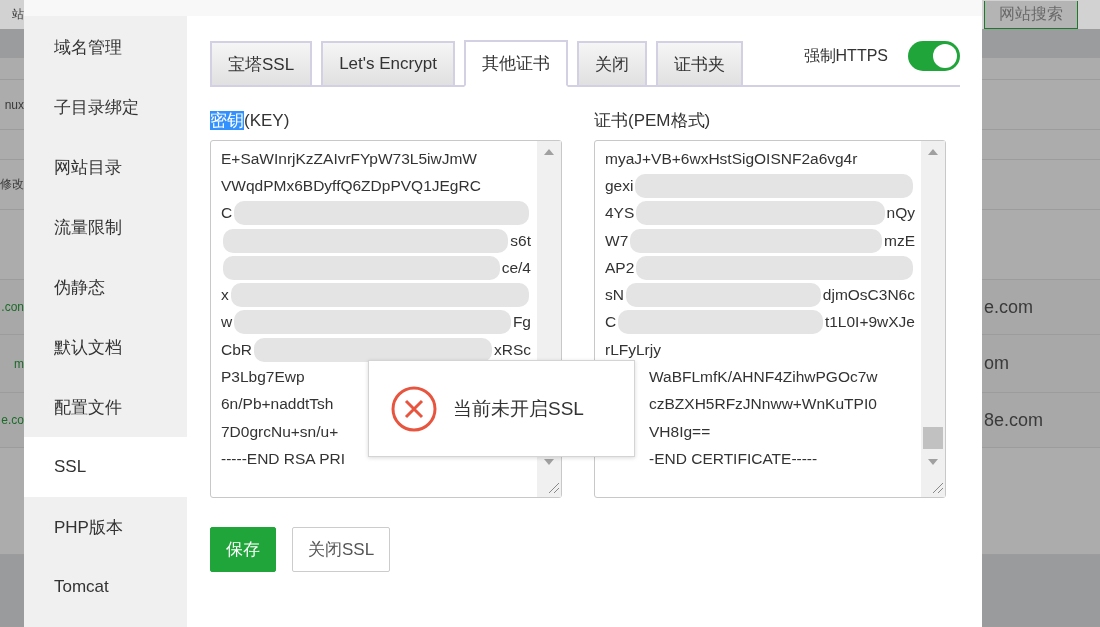 The width and height of the screenshot is (1100, 627). I want to click on tab: Let's Encrypt, so click(388, 63).